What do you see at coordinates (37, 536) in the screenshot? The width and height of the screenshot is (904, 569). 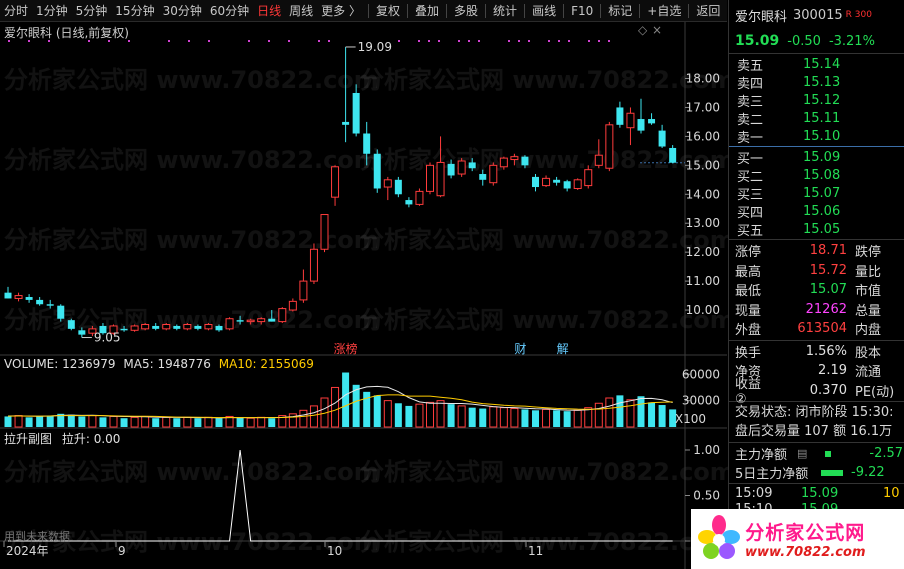 I see `future-data-note: 用到未来数据` at bounding box center [37, 536].